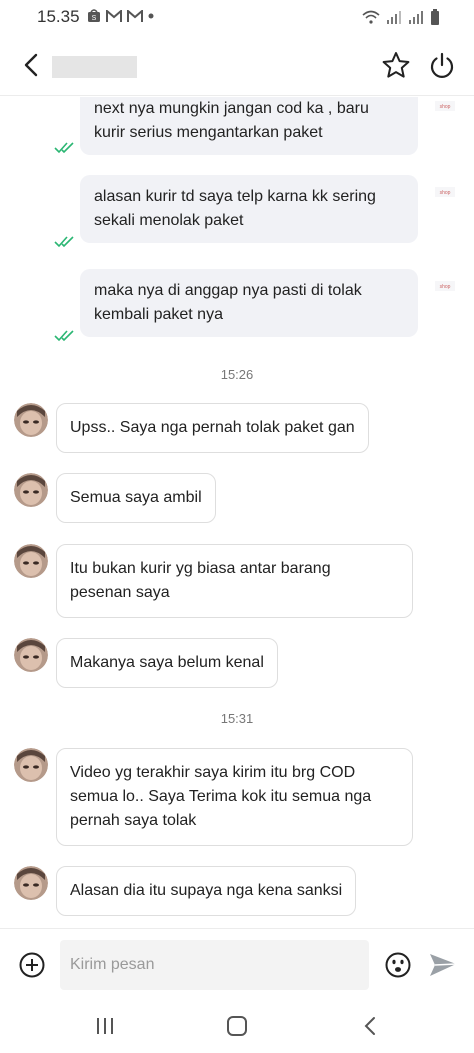  Describe the element at coordinates (169, 220) in the screenshot. I see `message-text: sekali menolak paket` at that location.